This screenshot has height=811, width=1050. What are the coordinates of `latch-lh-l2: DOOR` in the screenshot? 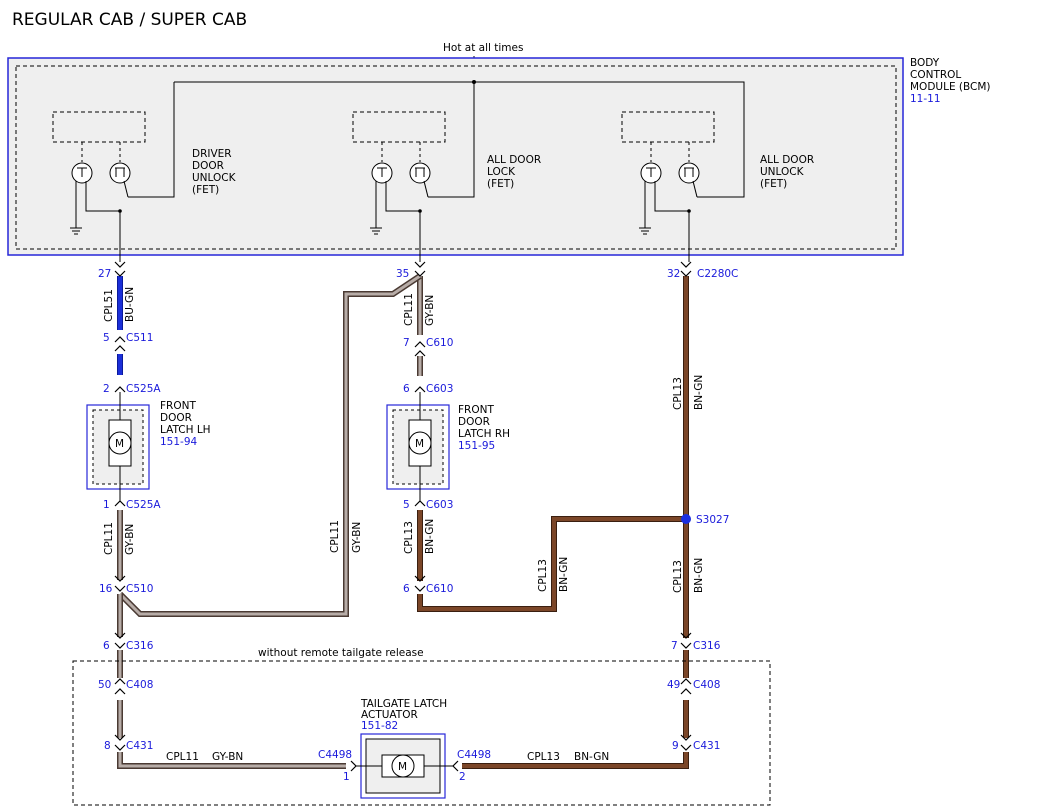 It's located at (176, 418).